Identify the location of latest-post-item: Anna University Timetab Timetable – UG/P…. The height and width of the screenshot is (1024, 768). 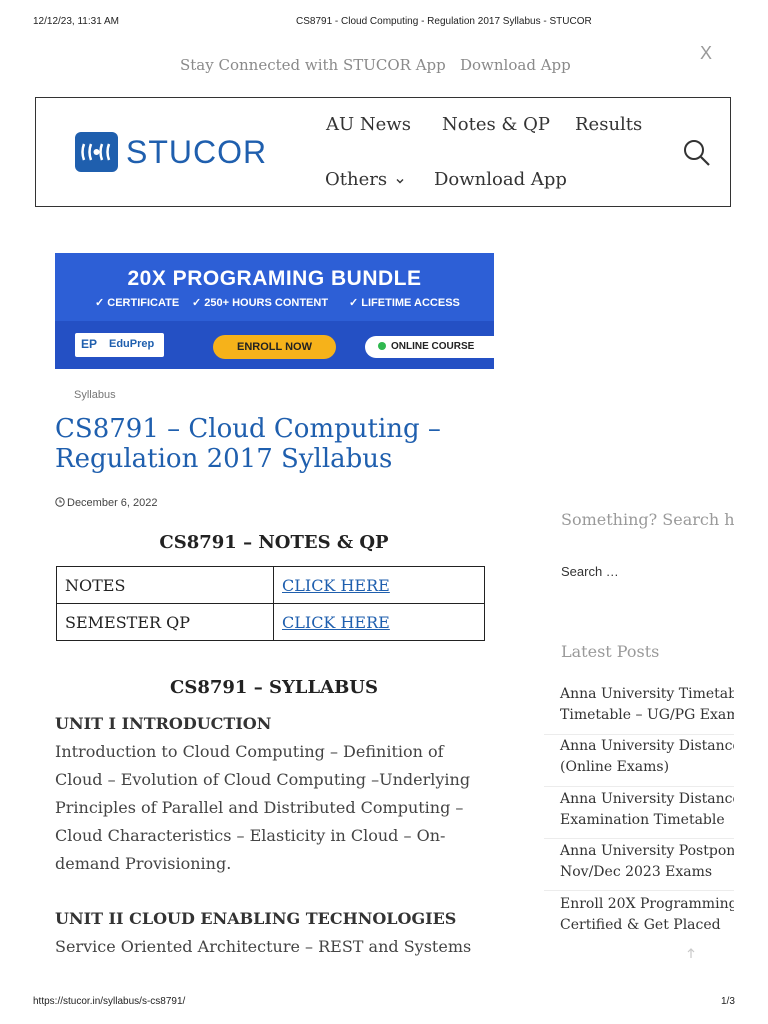
(639, 708).